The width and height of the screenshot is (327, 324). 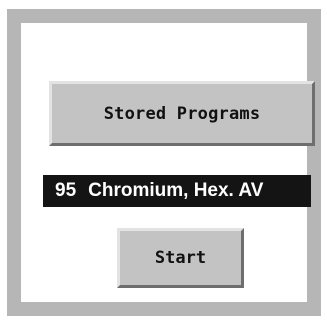 What do you see at coordinates (66, 190) in the screenshot?
I see `program-number: 95` at bounding box center [66, 190].